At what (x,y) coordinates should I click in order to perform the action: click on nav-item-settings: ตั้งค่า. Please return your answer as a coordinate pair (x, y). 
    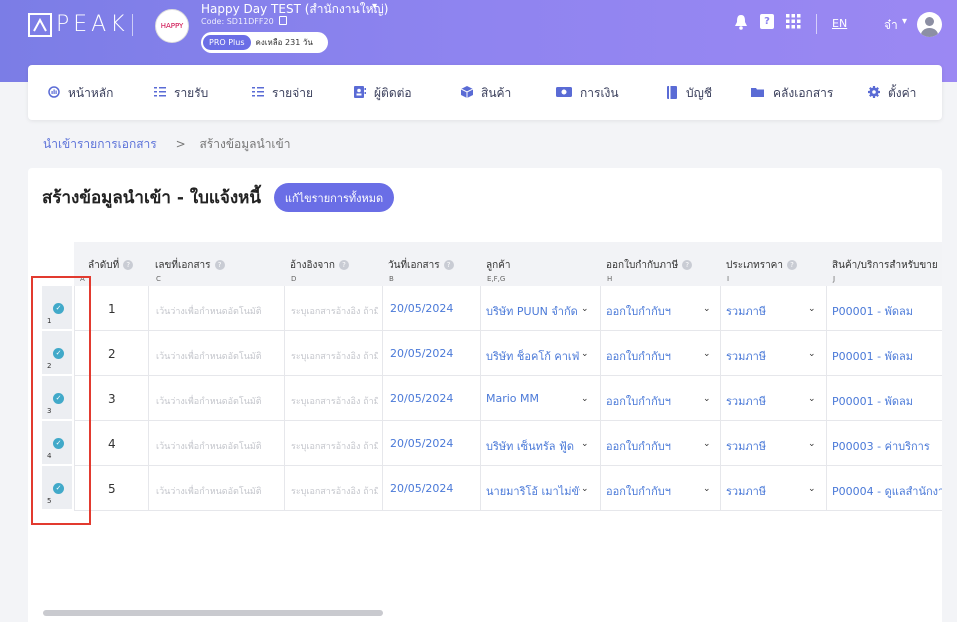
    Looking at the image, I should click on (892, 93).